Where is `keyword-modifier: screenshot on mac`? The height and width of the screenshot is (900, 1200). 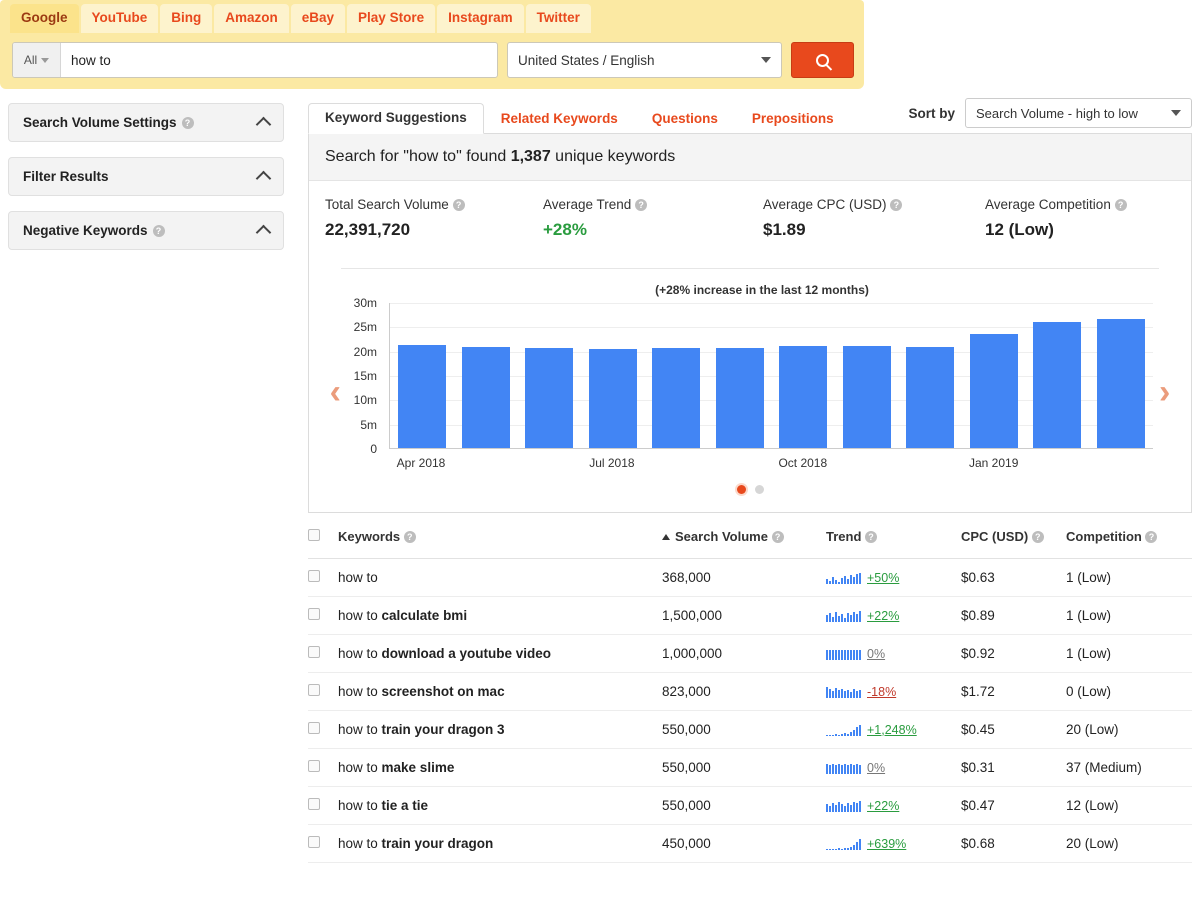
keyword-modifier: screenshot on mac is located at coordinates (443, 691).